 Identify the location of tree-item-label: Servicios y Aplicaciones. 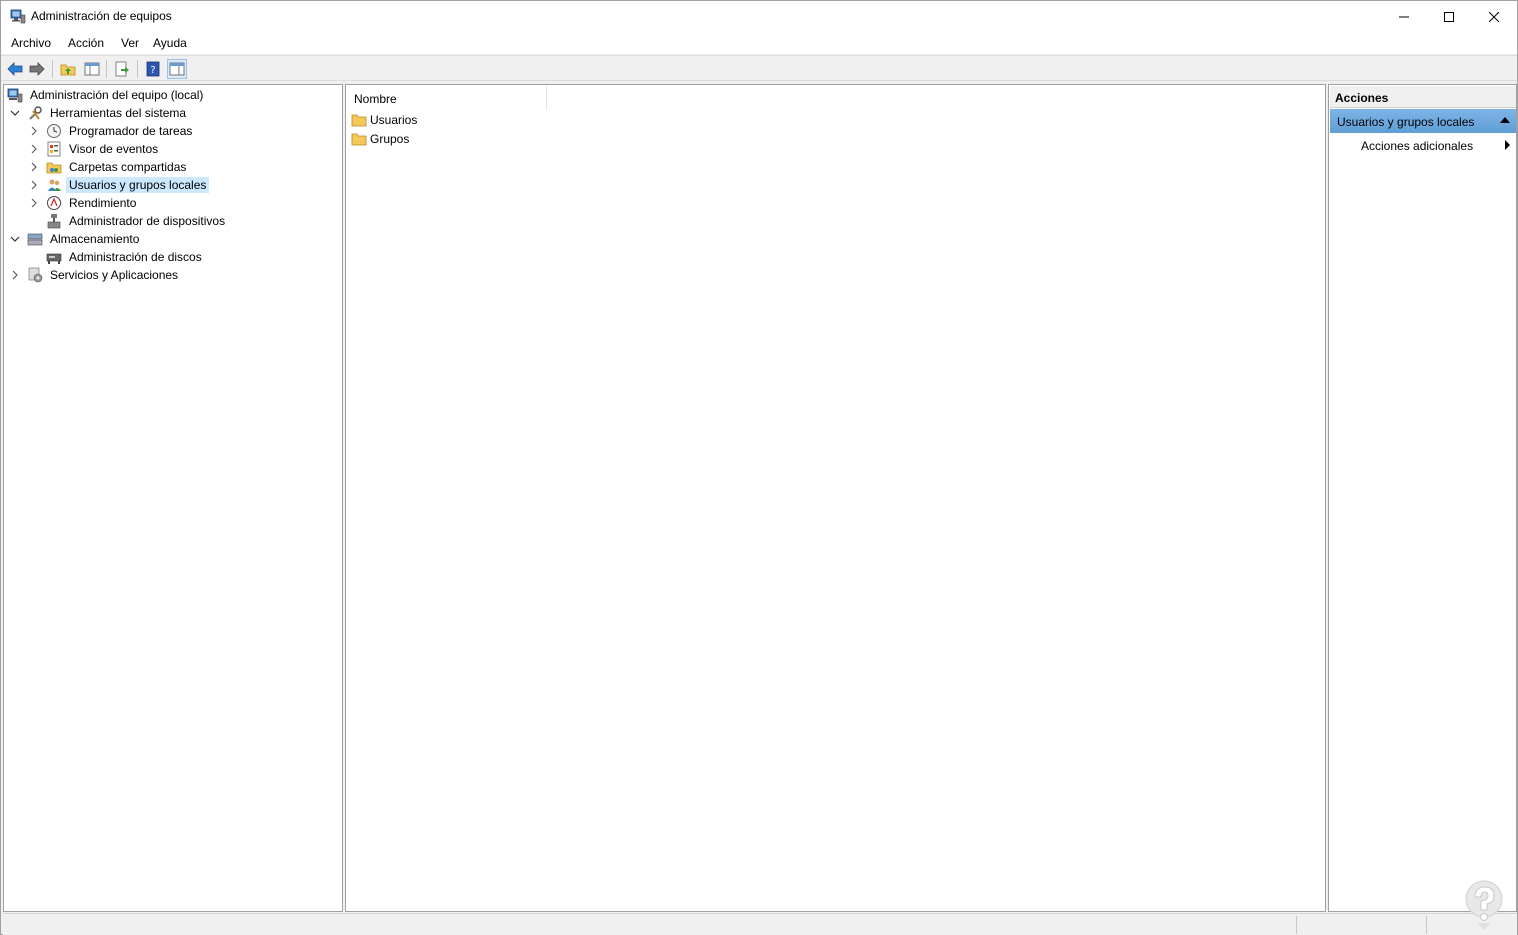
(114, 275).